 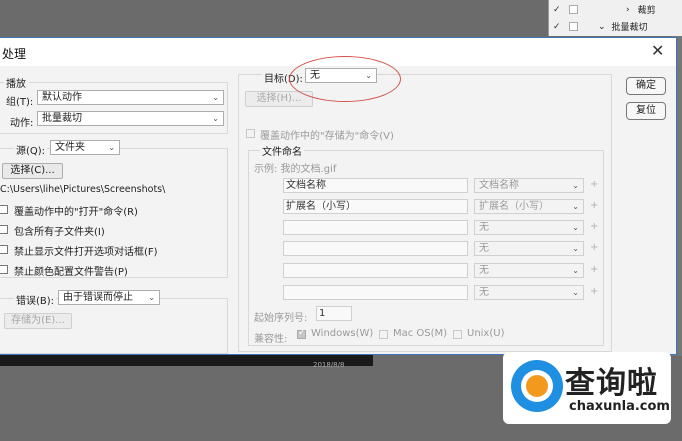 I want to click on suppress-color-warnings-checkbox, so click(x=4, y=269).